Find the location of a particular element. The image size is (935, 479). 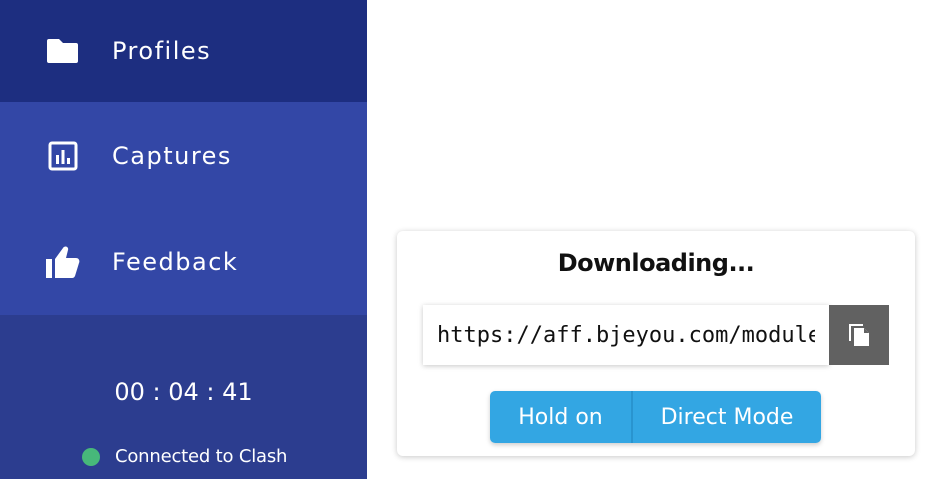

traffic-timer: 00 : 04 : 41 is located at coordinates (183, 392).